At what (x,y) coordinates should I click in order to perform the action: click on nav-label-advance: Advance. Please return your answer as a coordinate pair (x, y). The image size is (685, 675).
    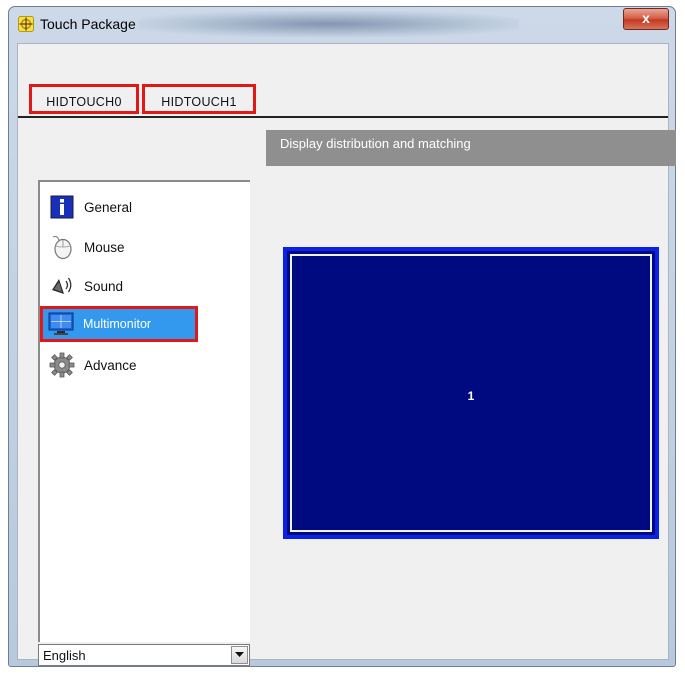
    Looking at the image, I should click on (110, 365).